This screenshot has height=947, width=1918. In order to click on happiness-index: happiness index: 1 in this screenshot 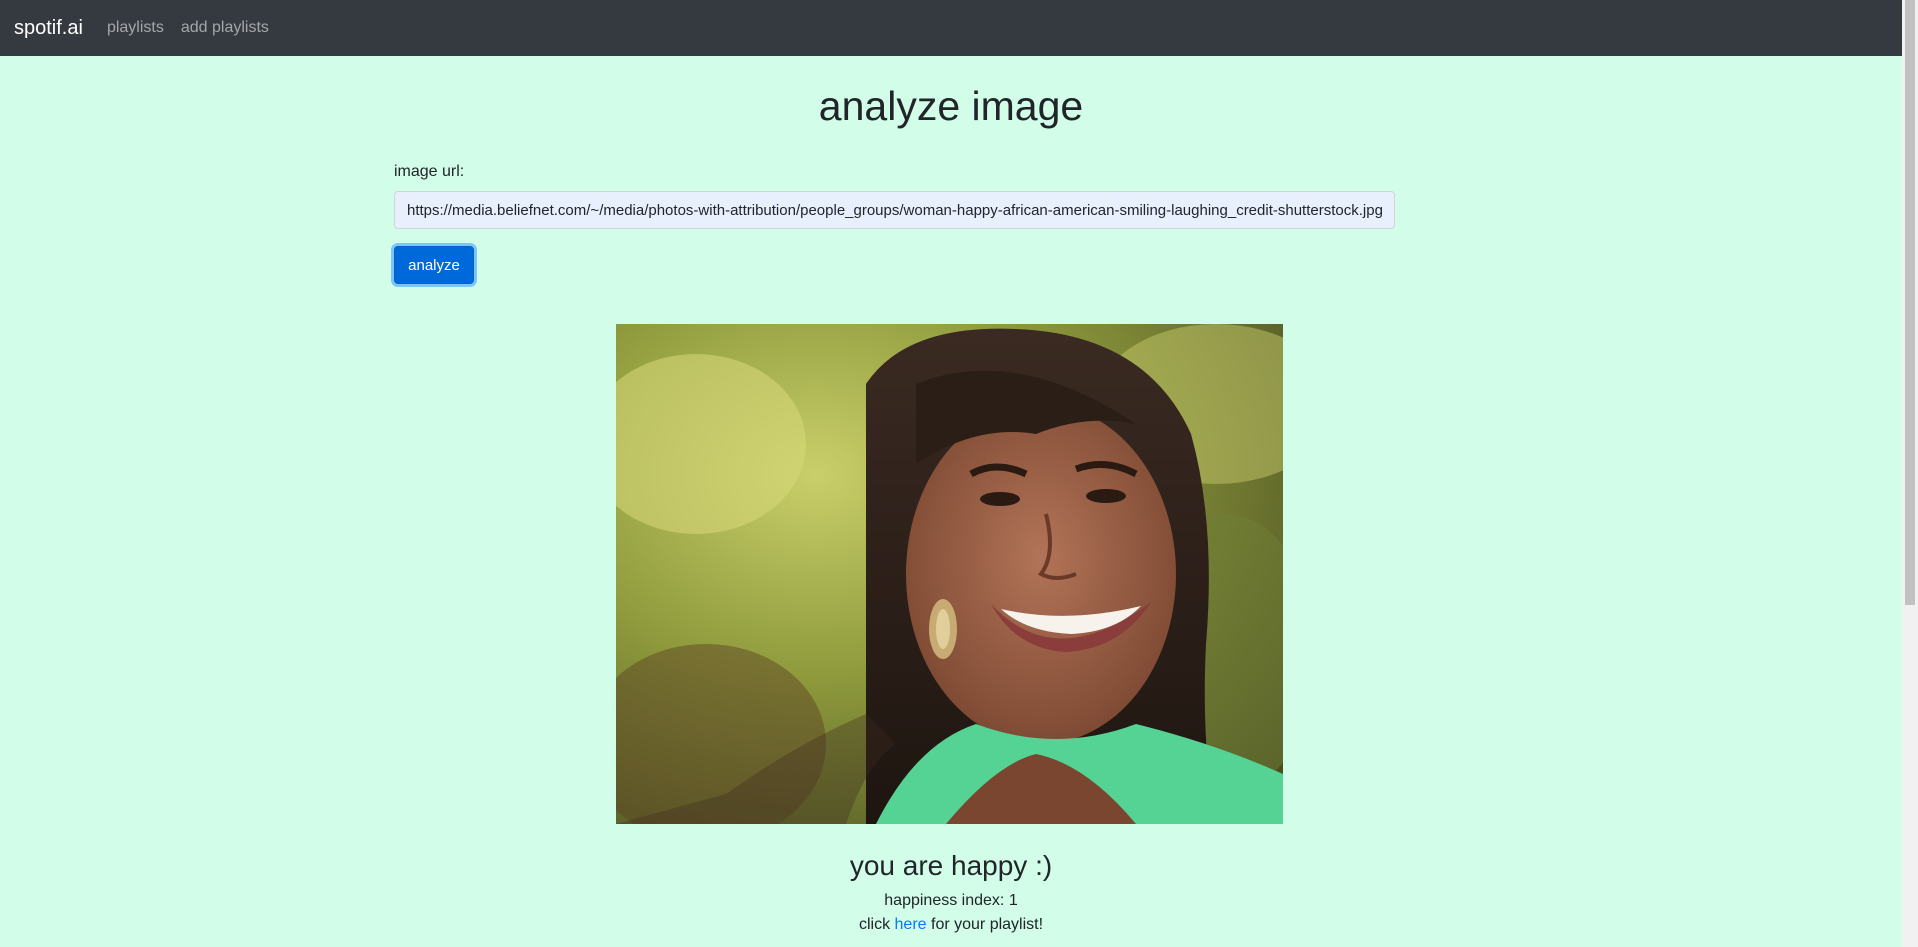, I will do `click(951, 900)`.